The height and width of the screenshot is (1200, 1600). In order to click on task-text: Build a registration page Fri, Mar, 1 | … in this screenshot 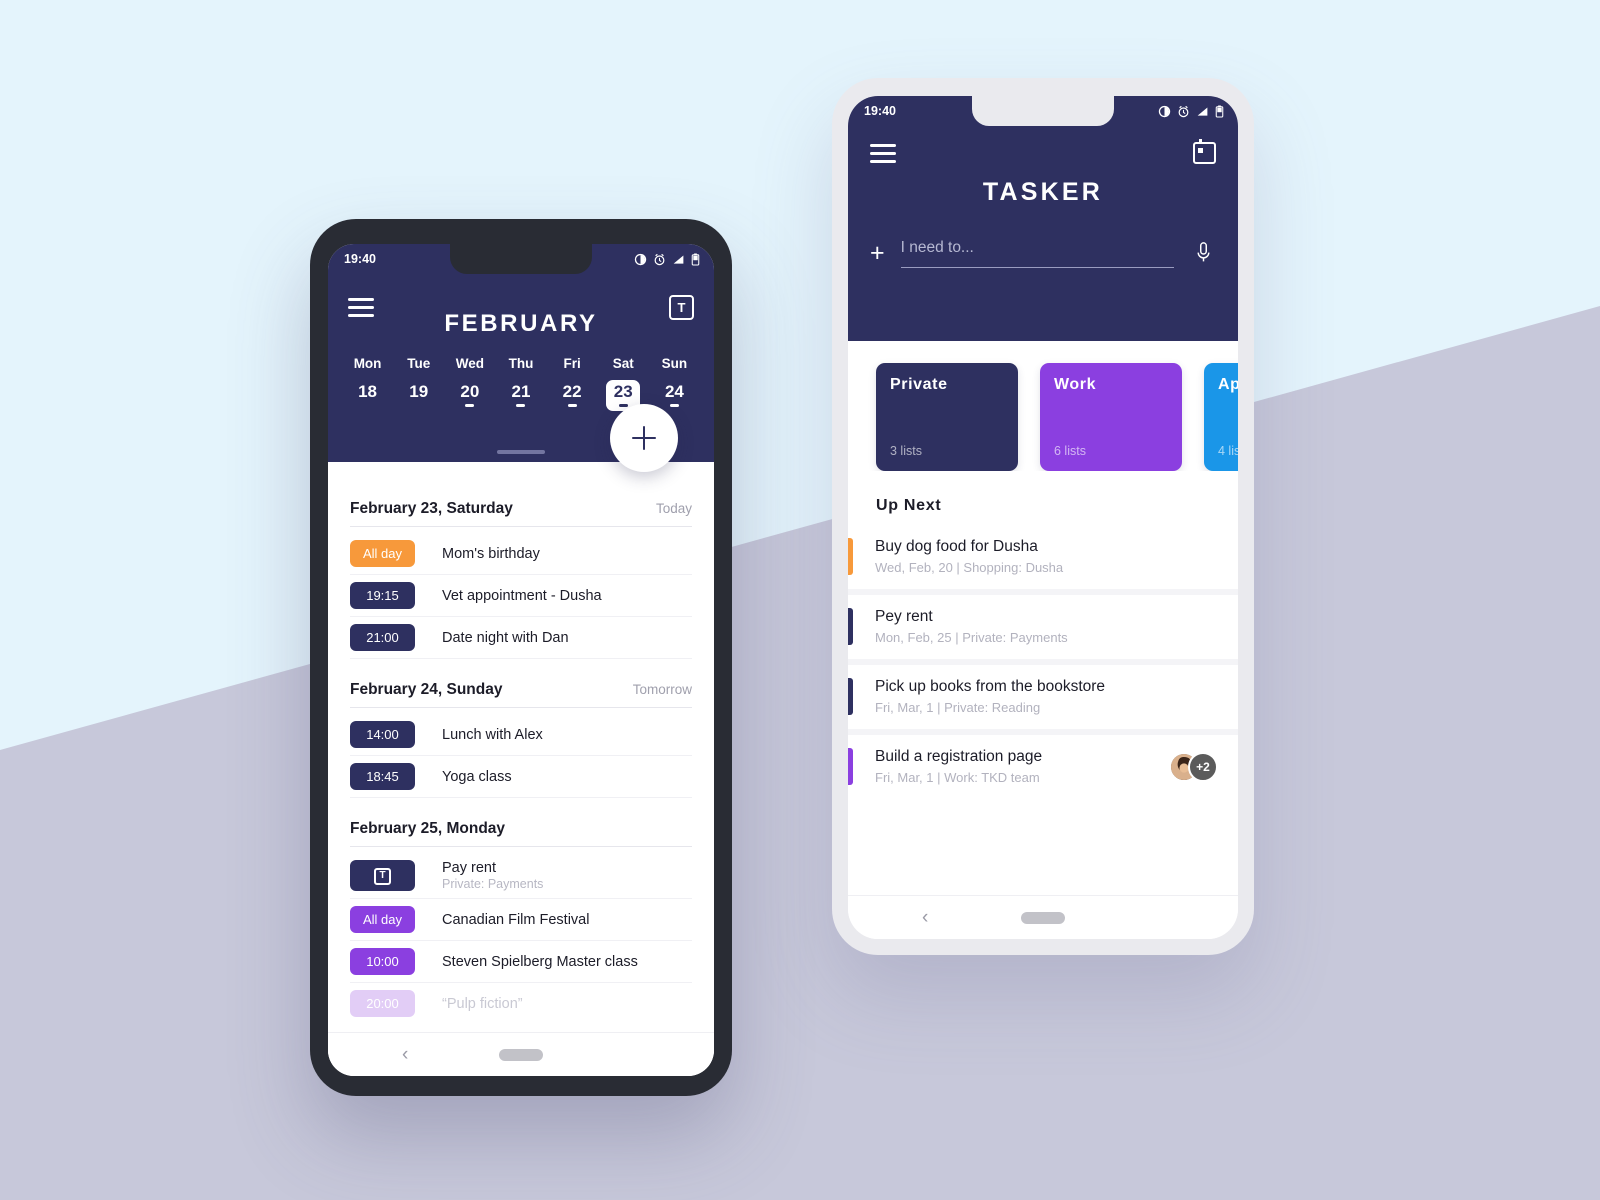, I will do `click(1022, 766)`.